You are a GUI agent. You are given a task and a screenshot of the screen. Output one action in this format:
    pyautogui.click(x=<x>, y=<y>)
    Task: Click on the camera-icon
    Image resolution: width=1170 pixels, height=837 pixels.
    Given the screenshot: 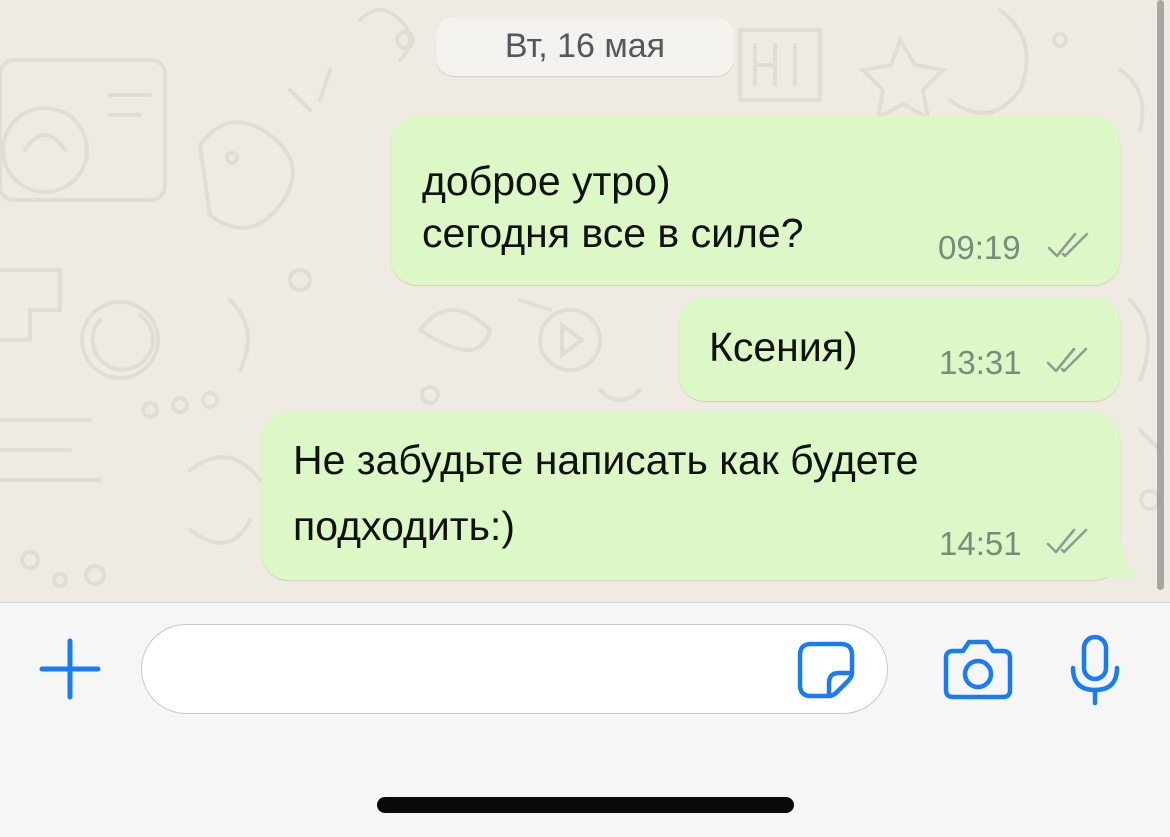 What is the action you would take?
    pyautogui.click(x=978, y=669)
    